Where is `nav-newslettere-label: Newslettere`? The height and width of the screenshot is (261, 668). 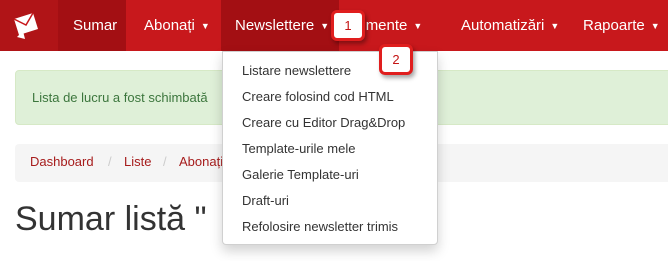
nav-newslettere-label: Newslettere is located at coordinates (275, 25).